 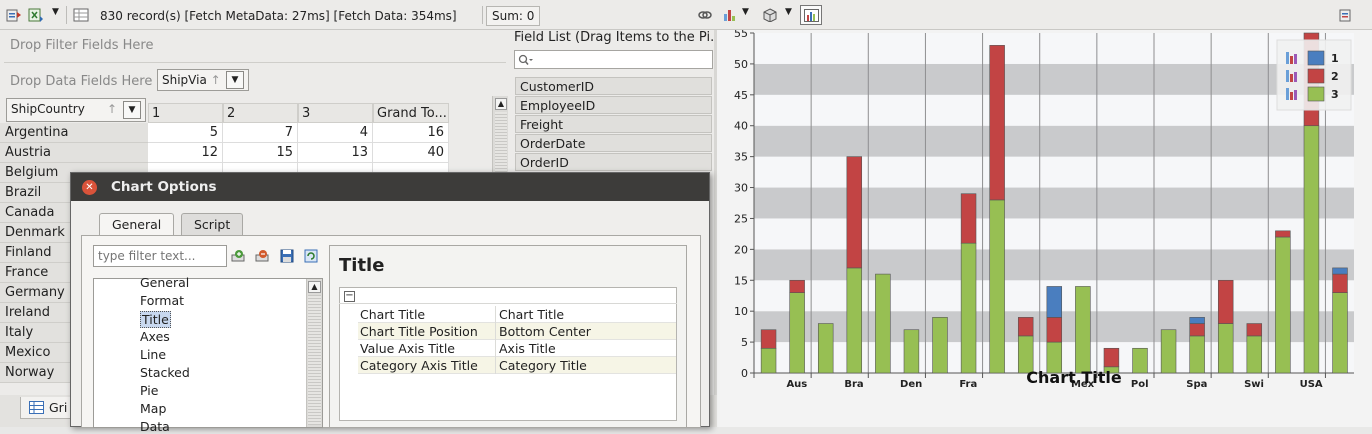 What do you see at coordinates (314, 287) in the screenshot?
I see `tree-scroll-up-icon: ▲` at bounding box center [314, 287].